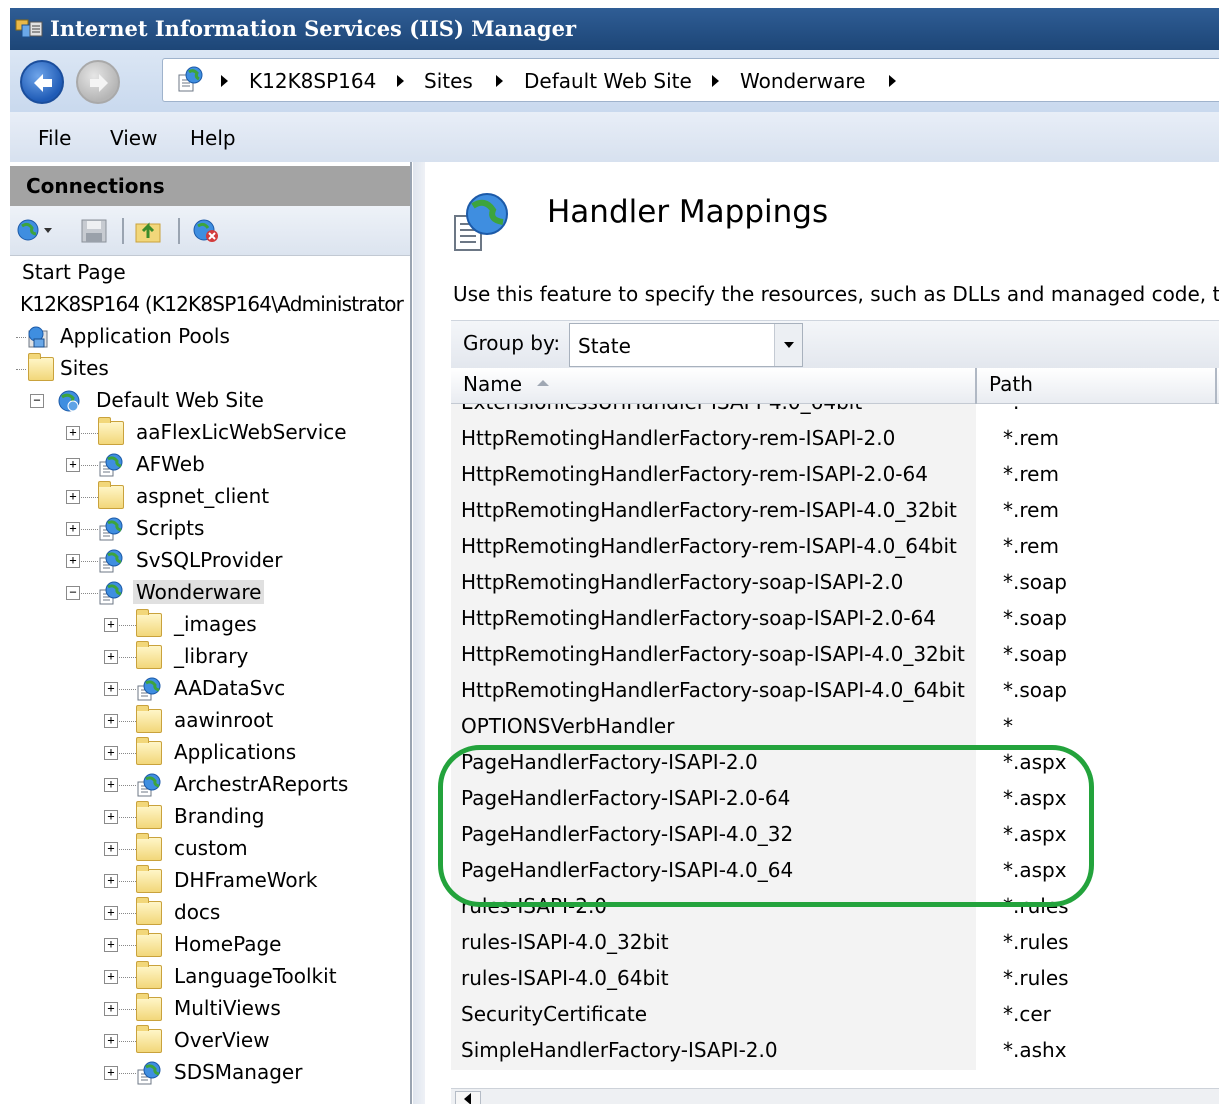  Describe the element at coordinates (206, 231) in the screenshot. I see `disconnect-icon` at that location.